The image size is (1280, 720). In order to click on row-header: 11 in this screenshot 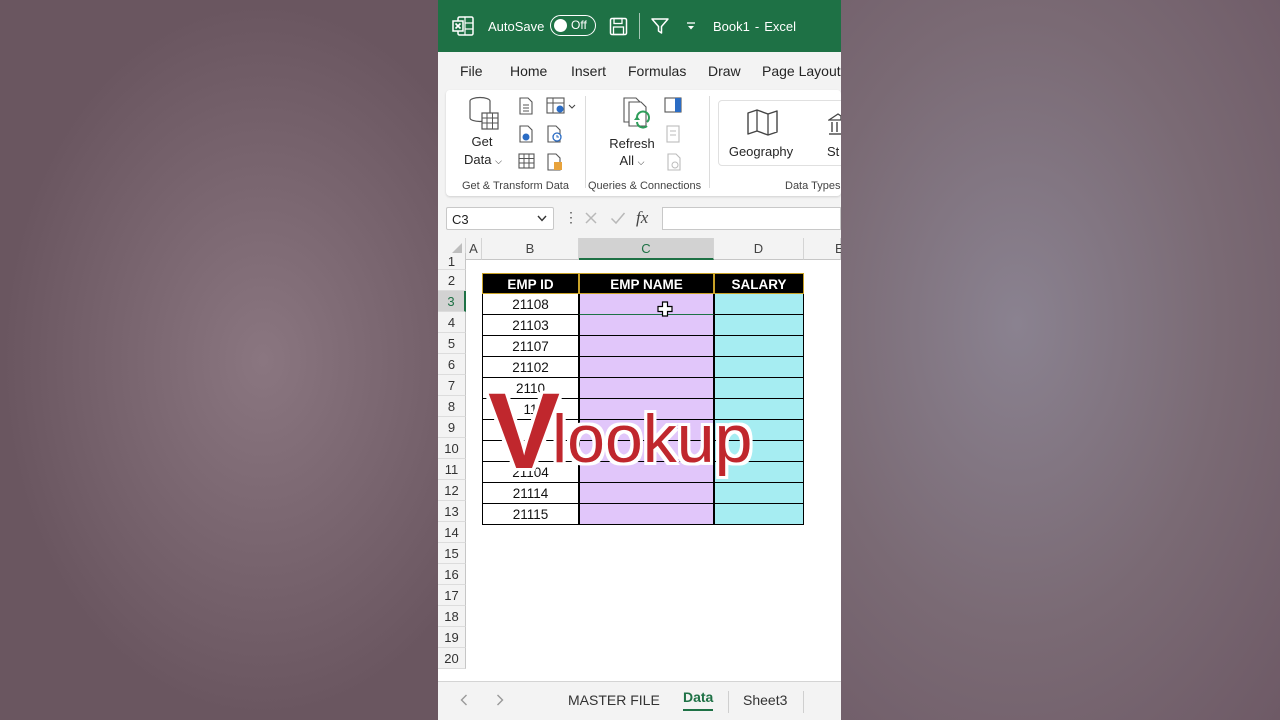, I will do `click(452, 469)`.